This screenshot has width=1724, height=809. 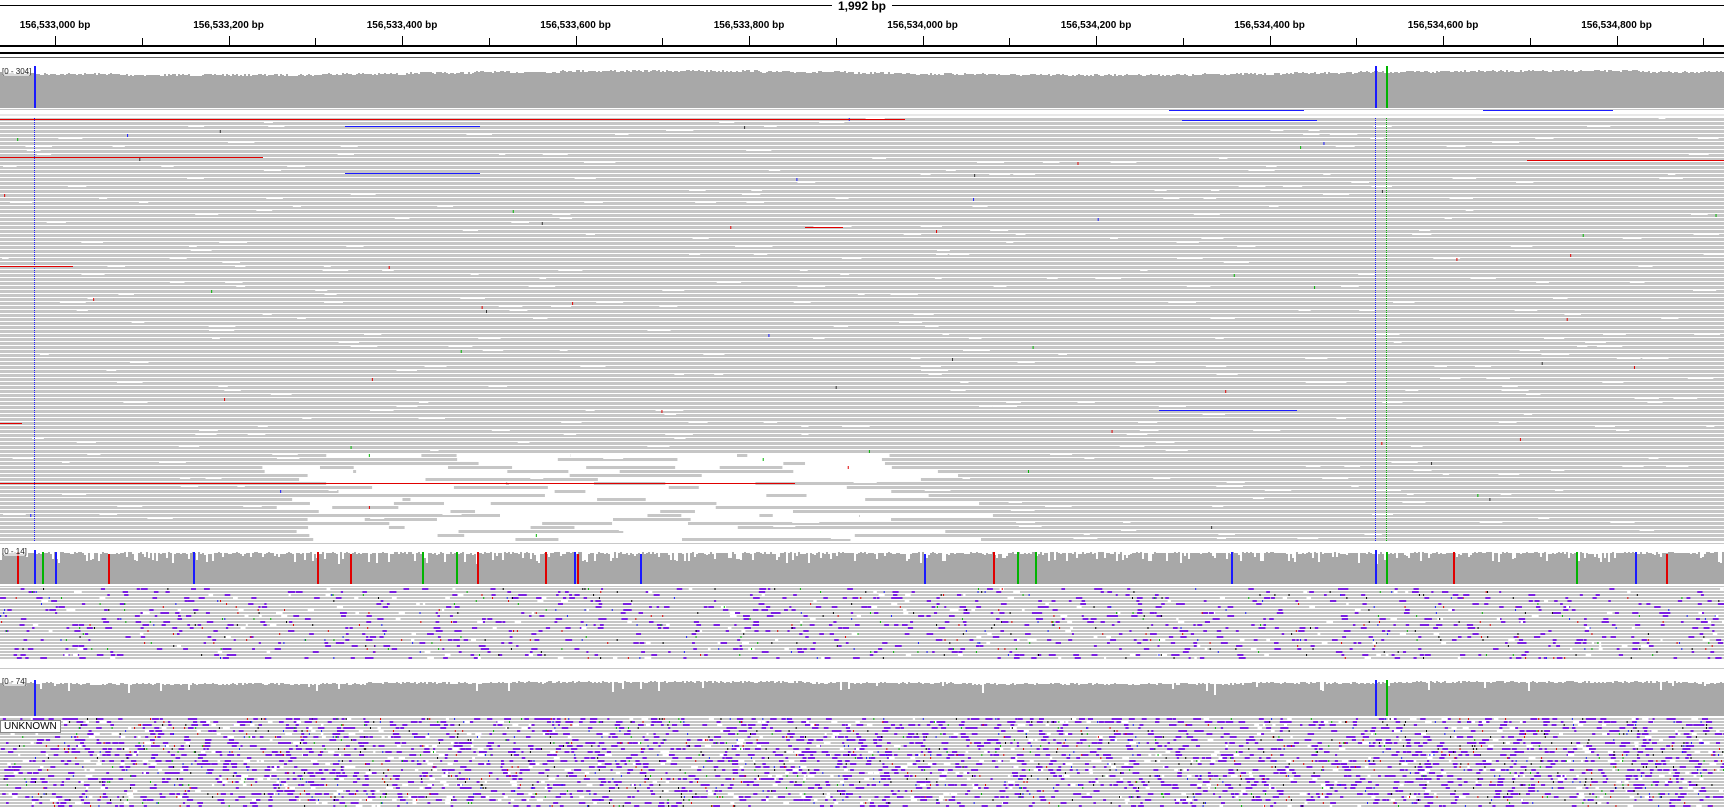 I want to click on coverage-track-3: [0 - 74], so click(x=862, y=696).